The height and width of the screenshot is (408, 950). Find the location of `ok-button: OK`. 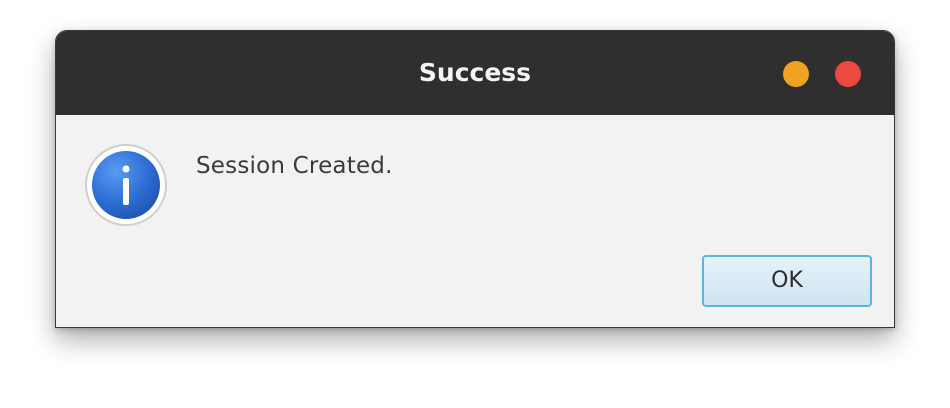

ok-button: OK is located at coordinates (787, 281).